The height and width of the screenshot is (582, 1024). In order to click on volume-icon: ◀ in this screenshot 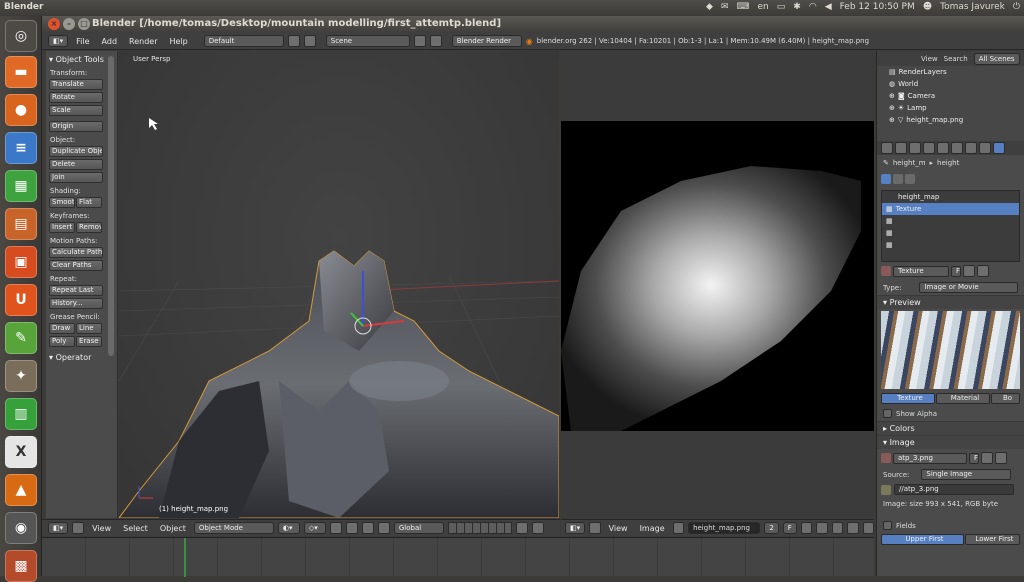, I will do `click(828, 7)`.